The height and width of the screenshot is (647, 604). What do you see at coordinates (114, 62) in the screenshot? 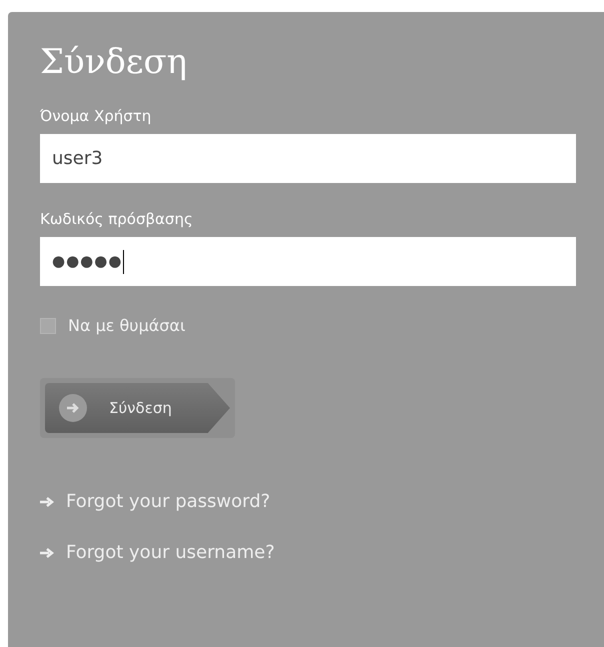
I see `login-title: Σύνδεση` at bounding box center [114, 62].